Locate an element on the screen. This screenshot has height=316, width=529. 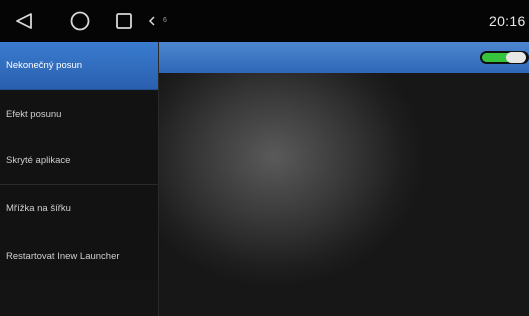
menu-item-label: Mřížka na šířku is located at coordinates (38, 208).